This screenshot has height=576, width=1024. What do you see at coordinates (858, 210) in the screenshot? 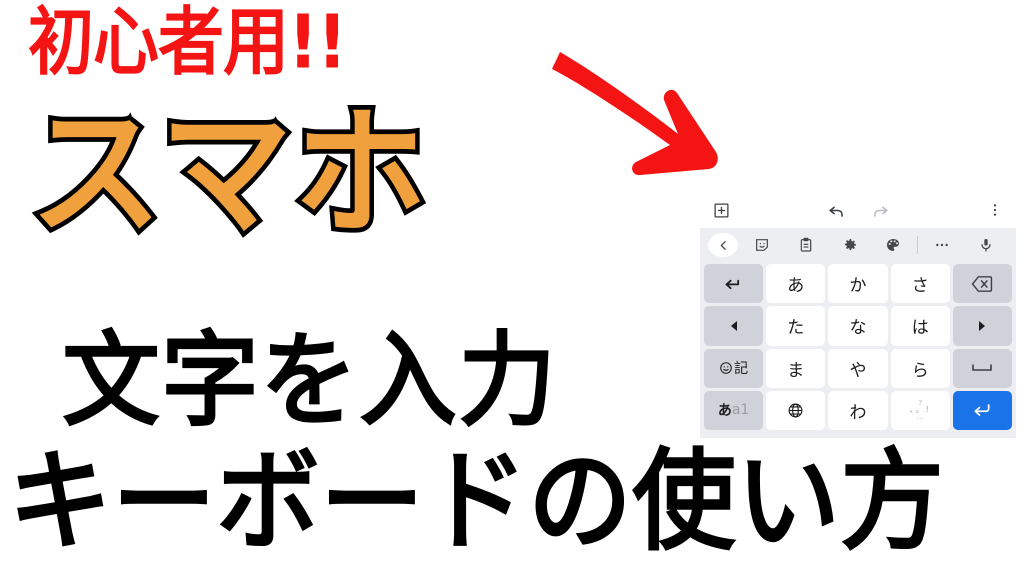
I see `app-bar` at bounding box center [858, 210].